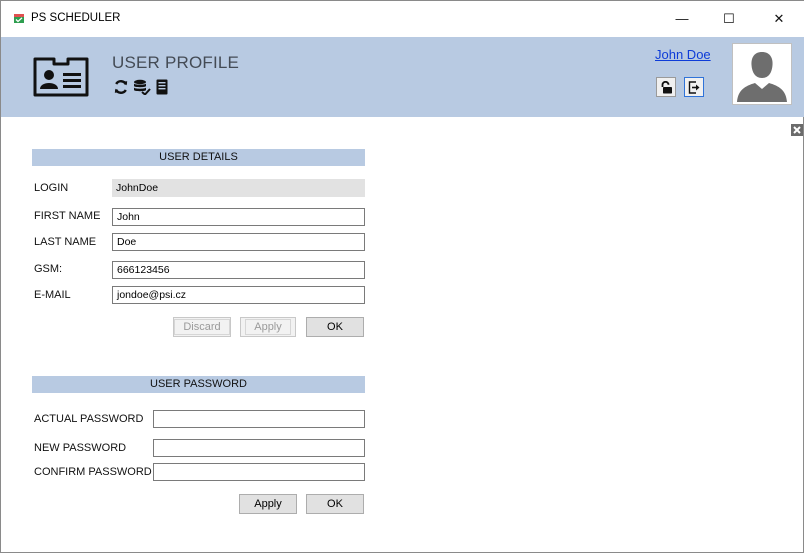  Describe the element at coordinates (19, 18) in the screenshot. I see `app-icon` at that location.